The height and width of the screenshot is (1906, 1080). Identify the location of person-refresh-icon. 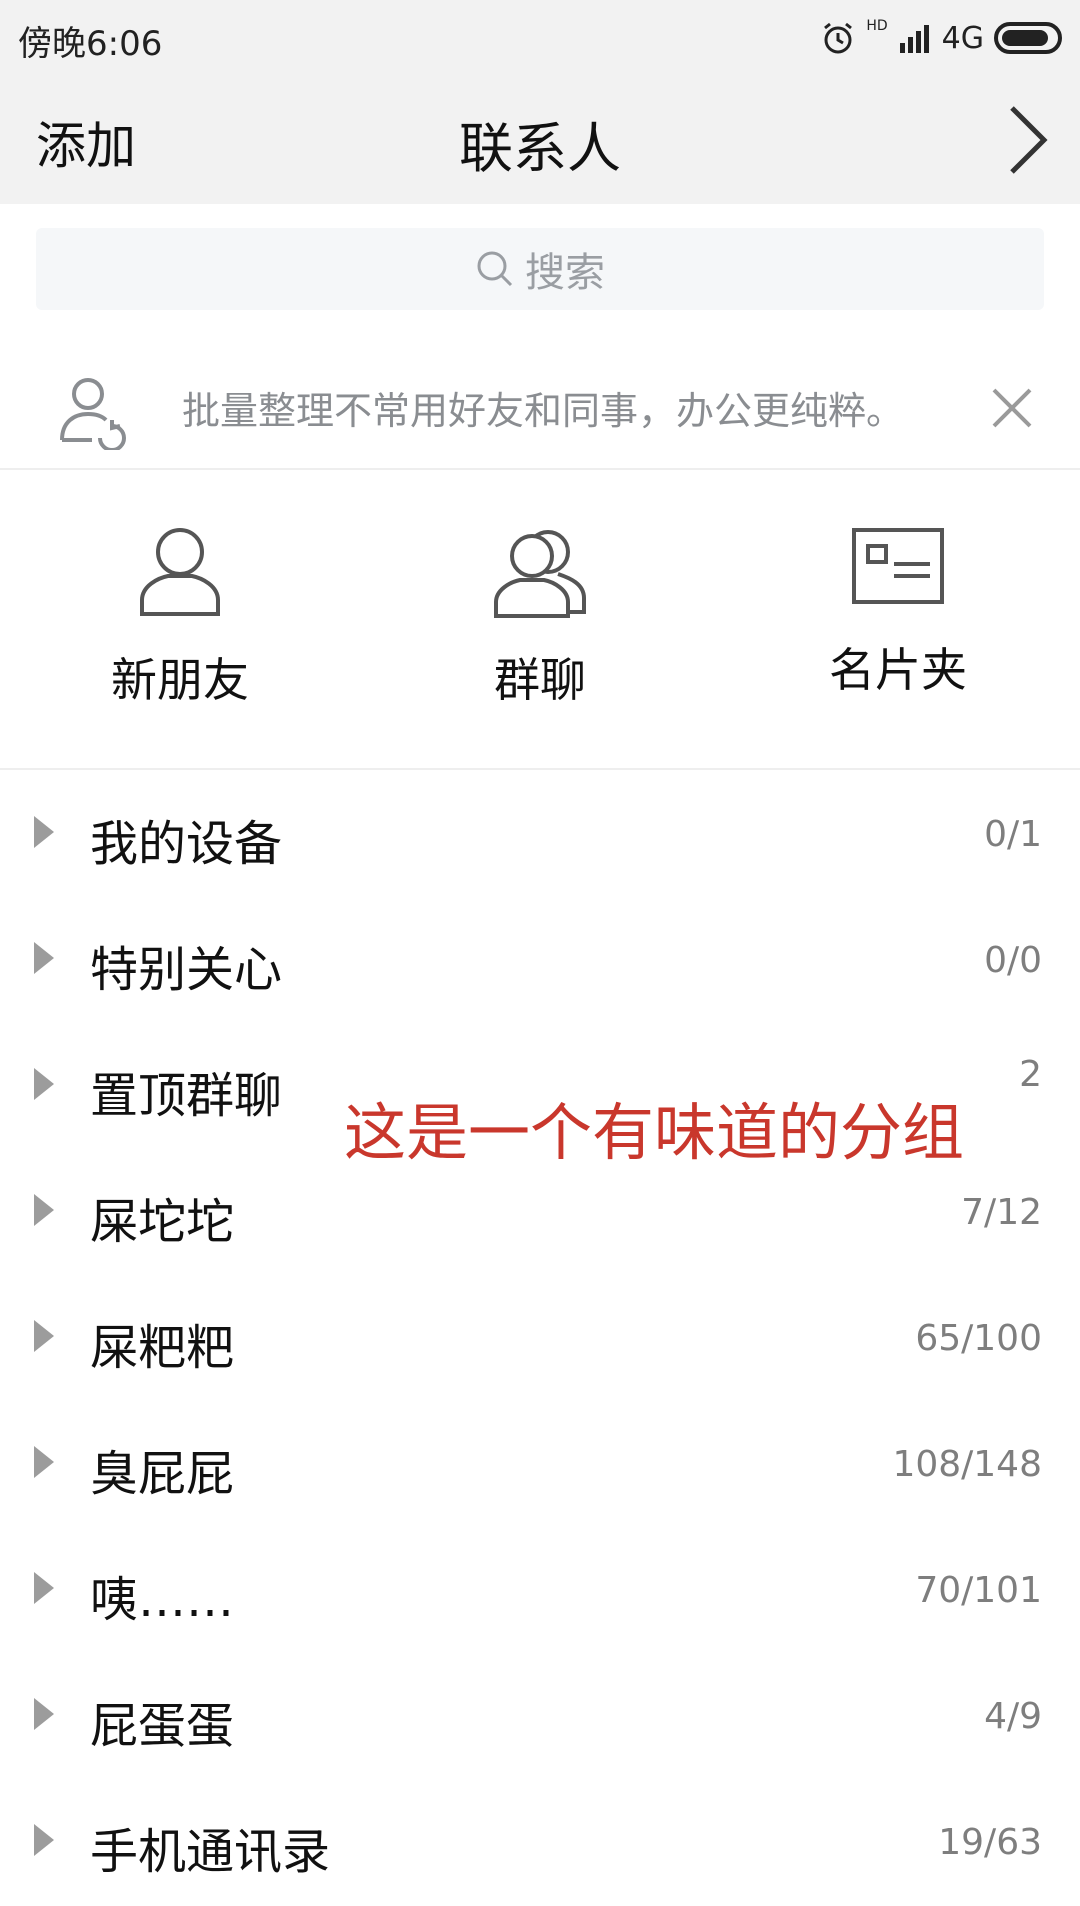
(93, 414).